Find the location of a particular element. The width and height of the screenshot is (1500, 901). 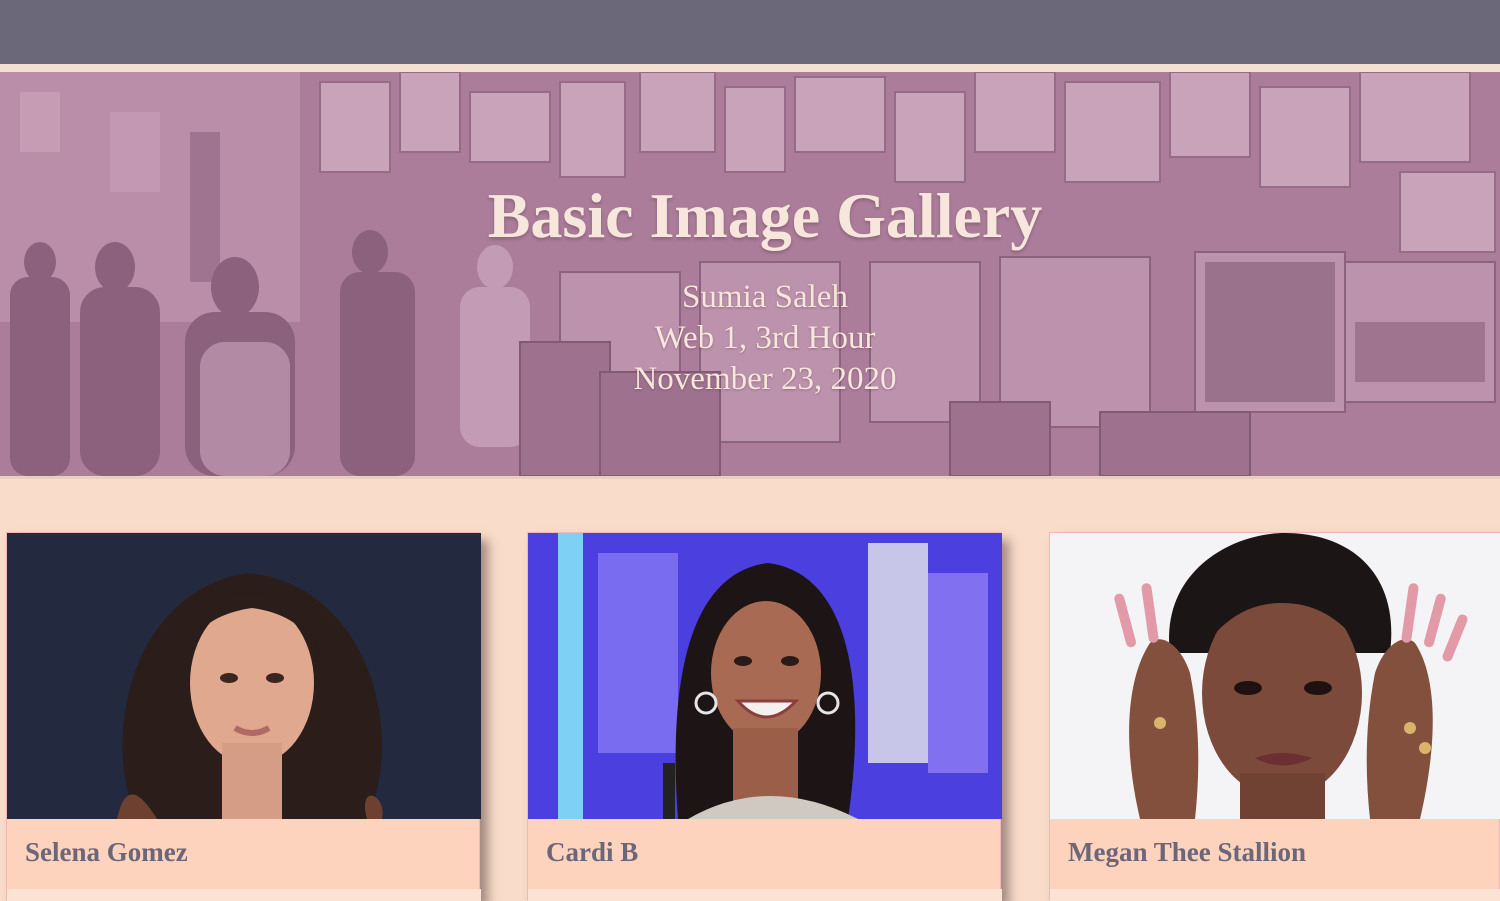

gallery-card: Cardi B is located at coordinates (764, 716).